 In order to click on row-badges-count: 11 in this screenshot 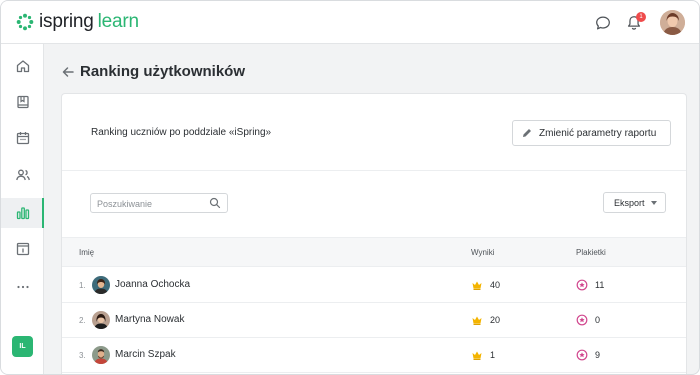, I will do `click(600, 285)`.